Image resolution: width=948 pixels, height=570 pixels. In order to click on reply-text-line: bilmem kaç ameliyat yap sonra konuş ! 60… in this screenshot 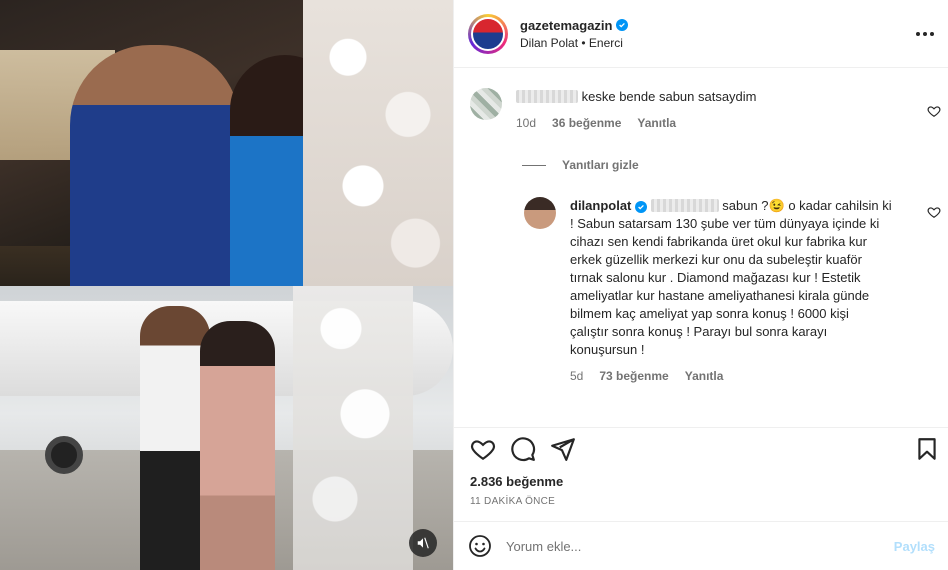, I will do `click(709, 313)`.